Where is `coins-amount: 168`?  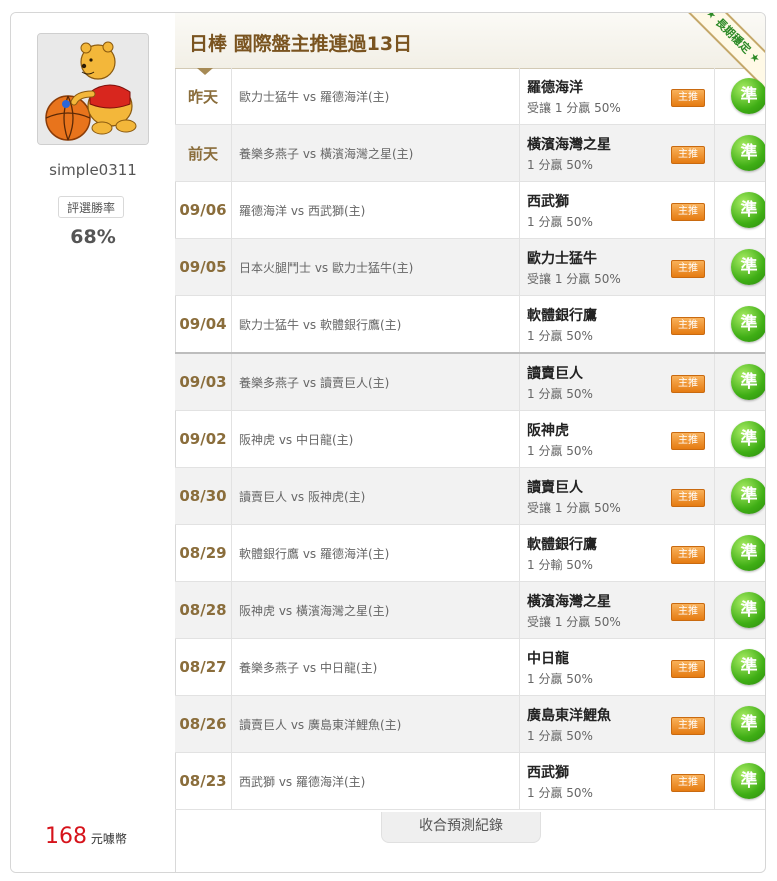 coins-amount: 168 is located at coordinates (66, 836).